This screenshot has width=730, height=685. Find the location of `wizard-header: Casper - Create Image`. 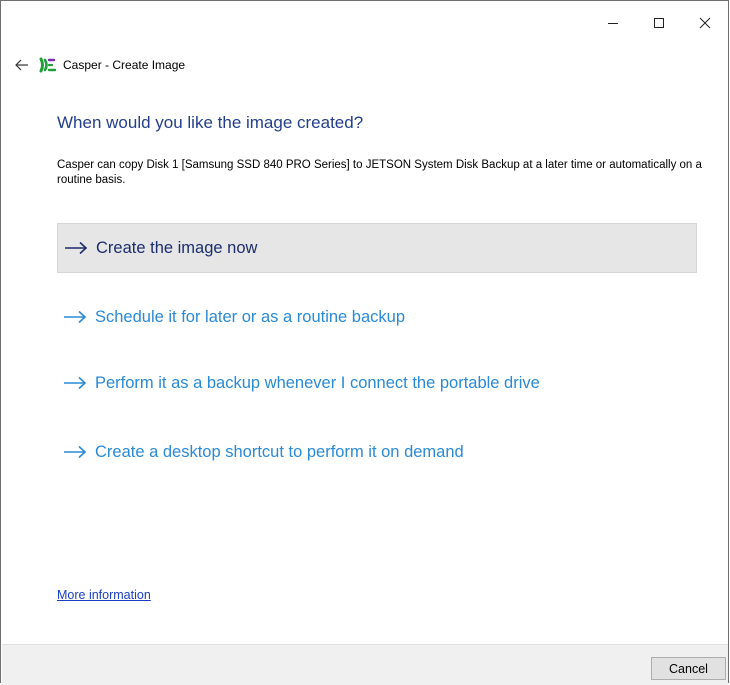

wizard-header: Casper - Create Image is located at coordinates (93, 65).